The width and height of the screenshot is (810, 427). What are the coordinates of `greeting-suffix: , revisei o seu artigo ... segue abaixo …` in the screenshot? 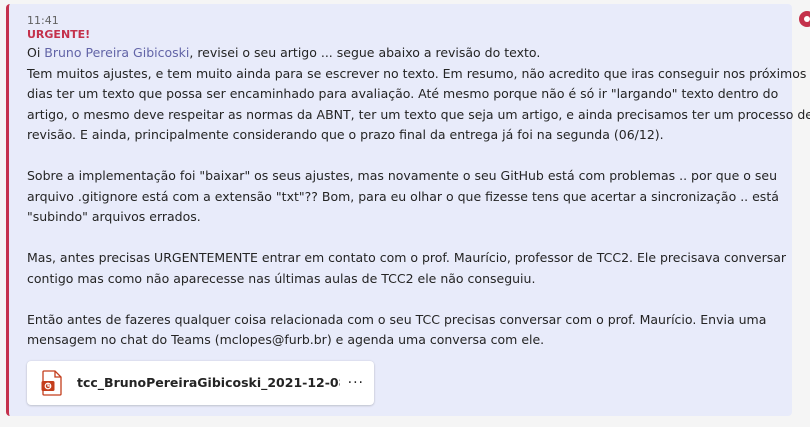 It's located at (365, 52).